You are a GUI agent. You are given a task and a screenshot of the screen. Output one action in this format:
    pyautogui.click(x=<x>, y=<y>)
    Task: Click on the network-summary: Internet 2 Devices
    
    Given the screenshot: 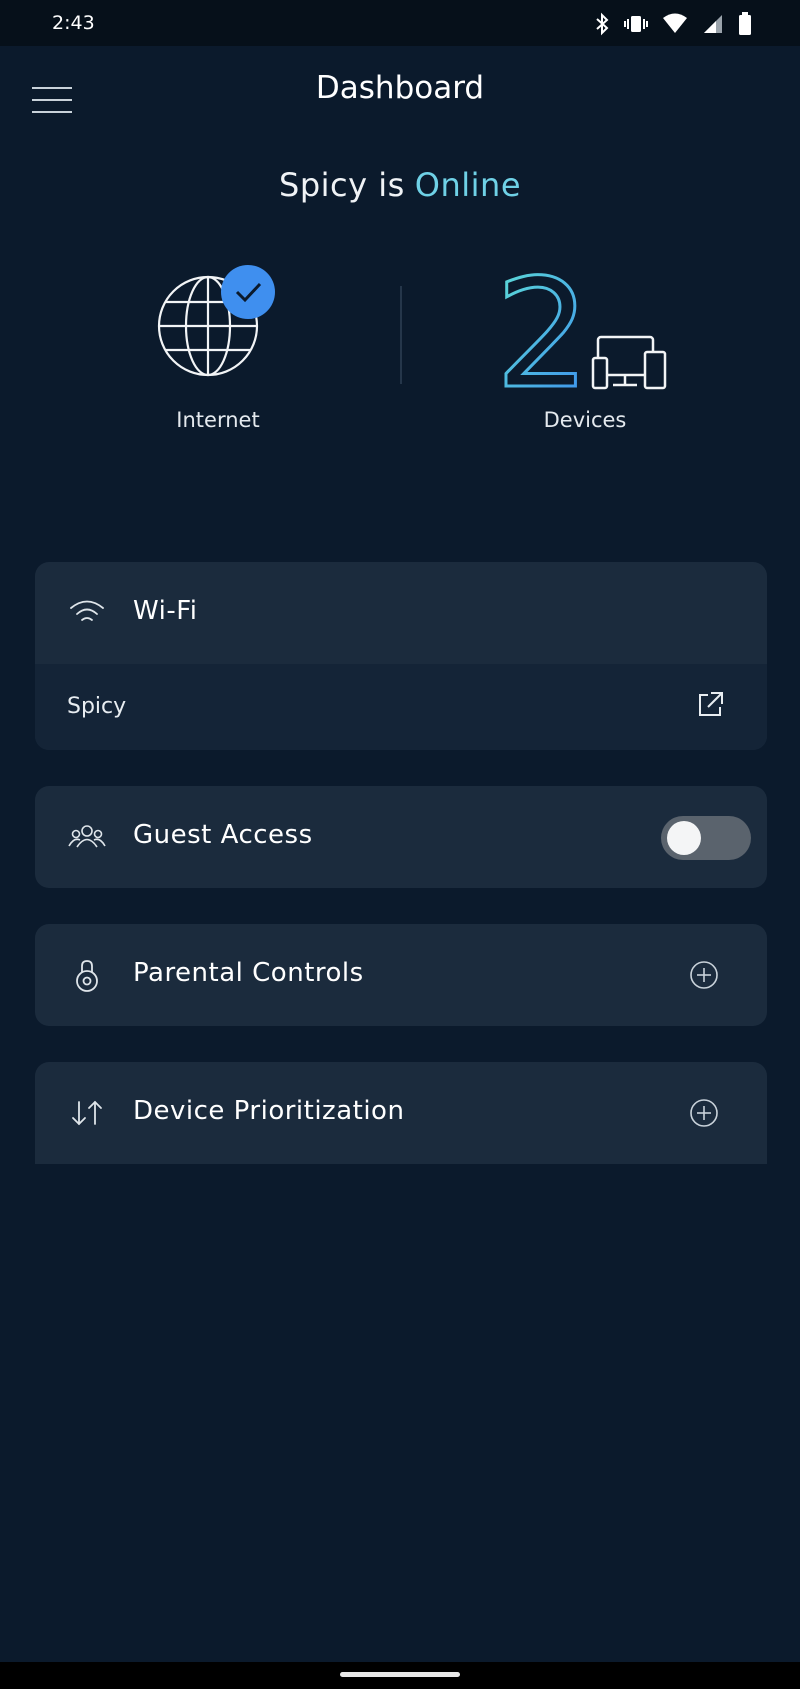 What is the action you would take?
    pyautogui.click(x=400, y=350)
    